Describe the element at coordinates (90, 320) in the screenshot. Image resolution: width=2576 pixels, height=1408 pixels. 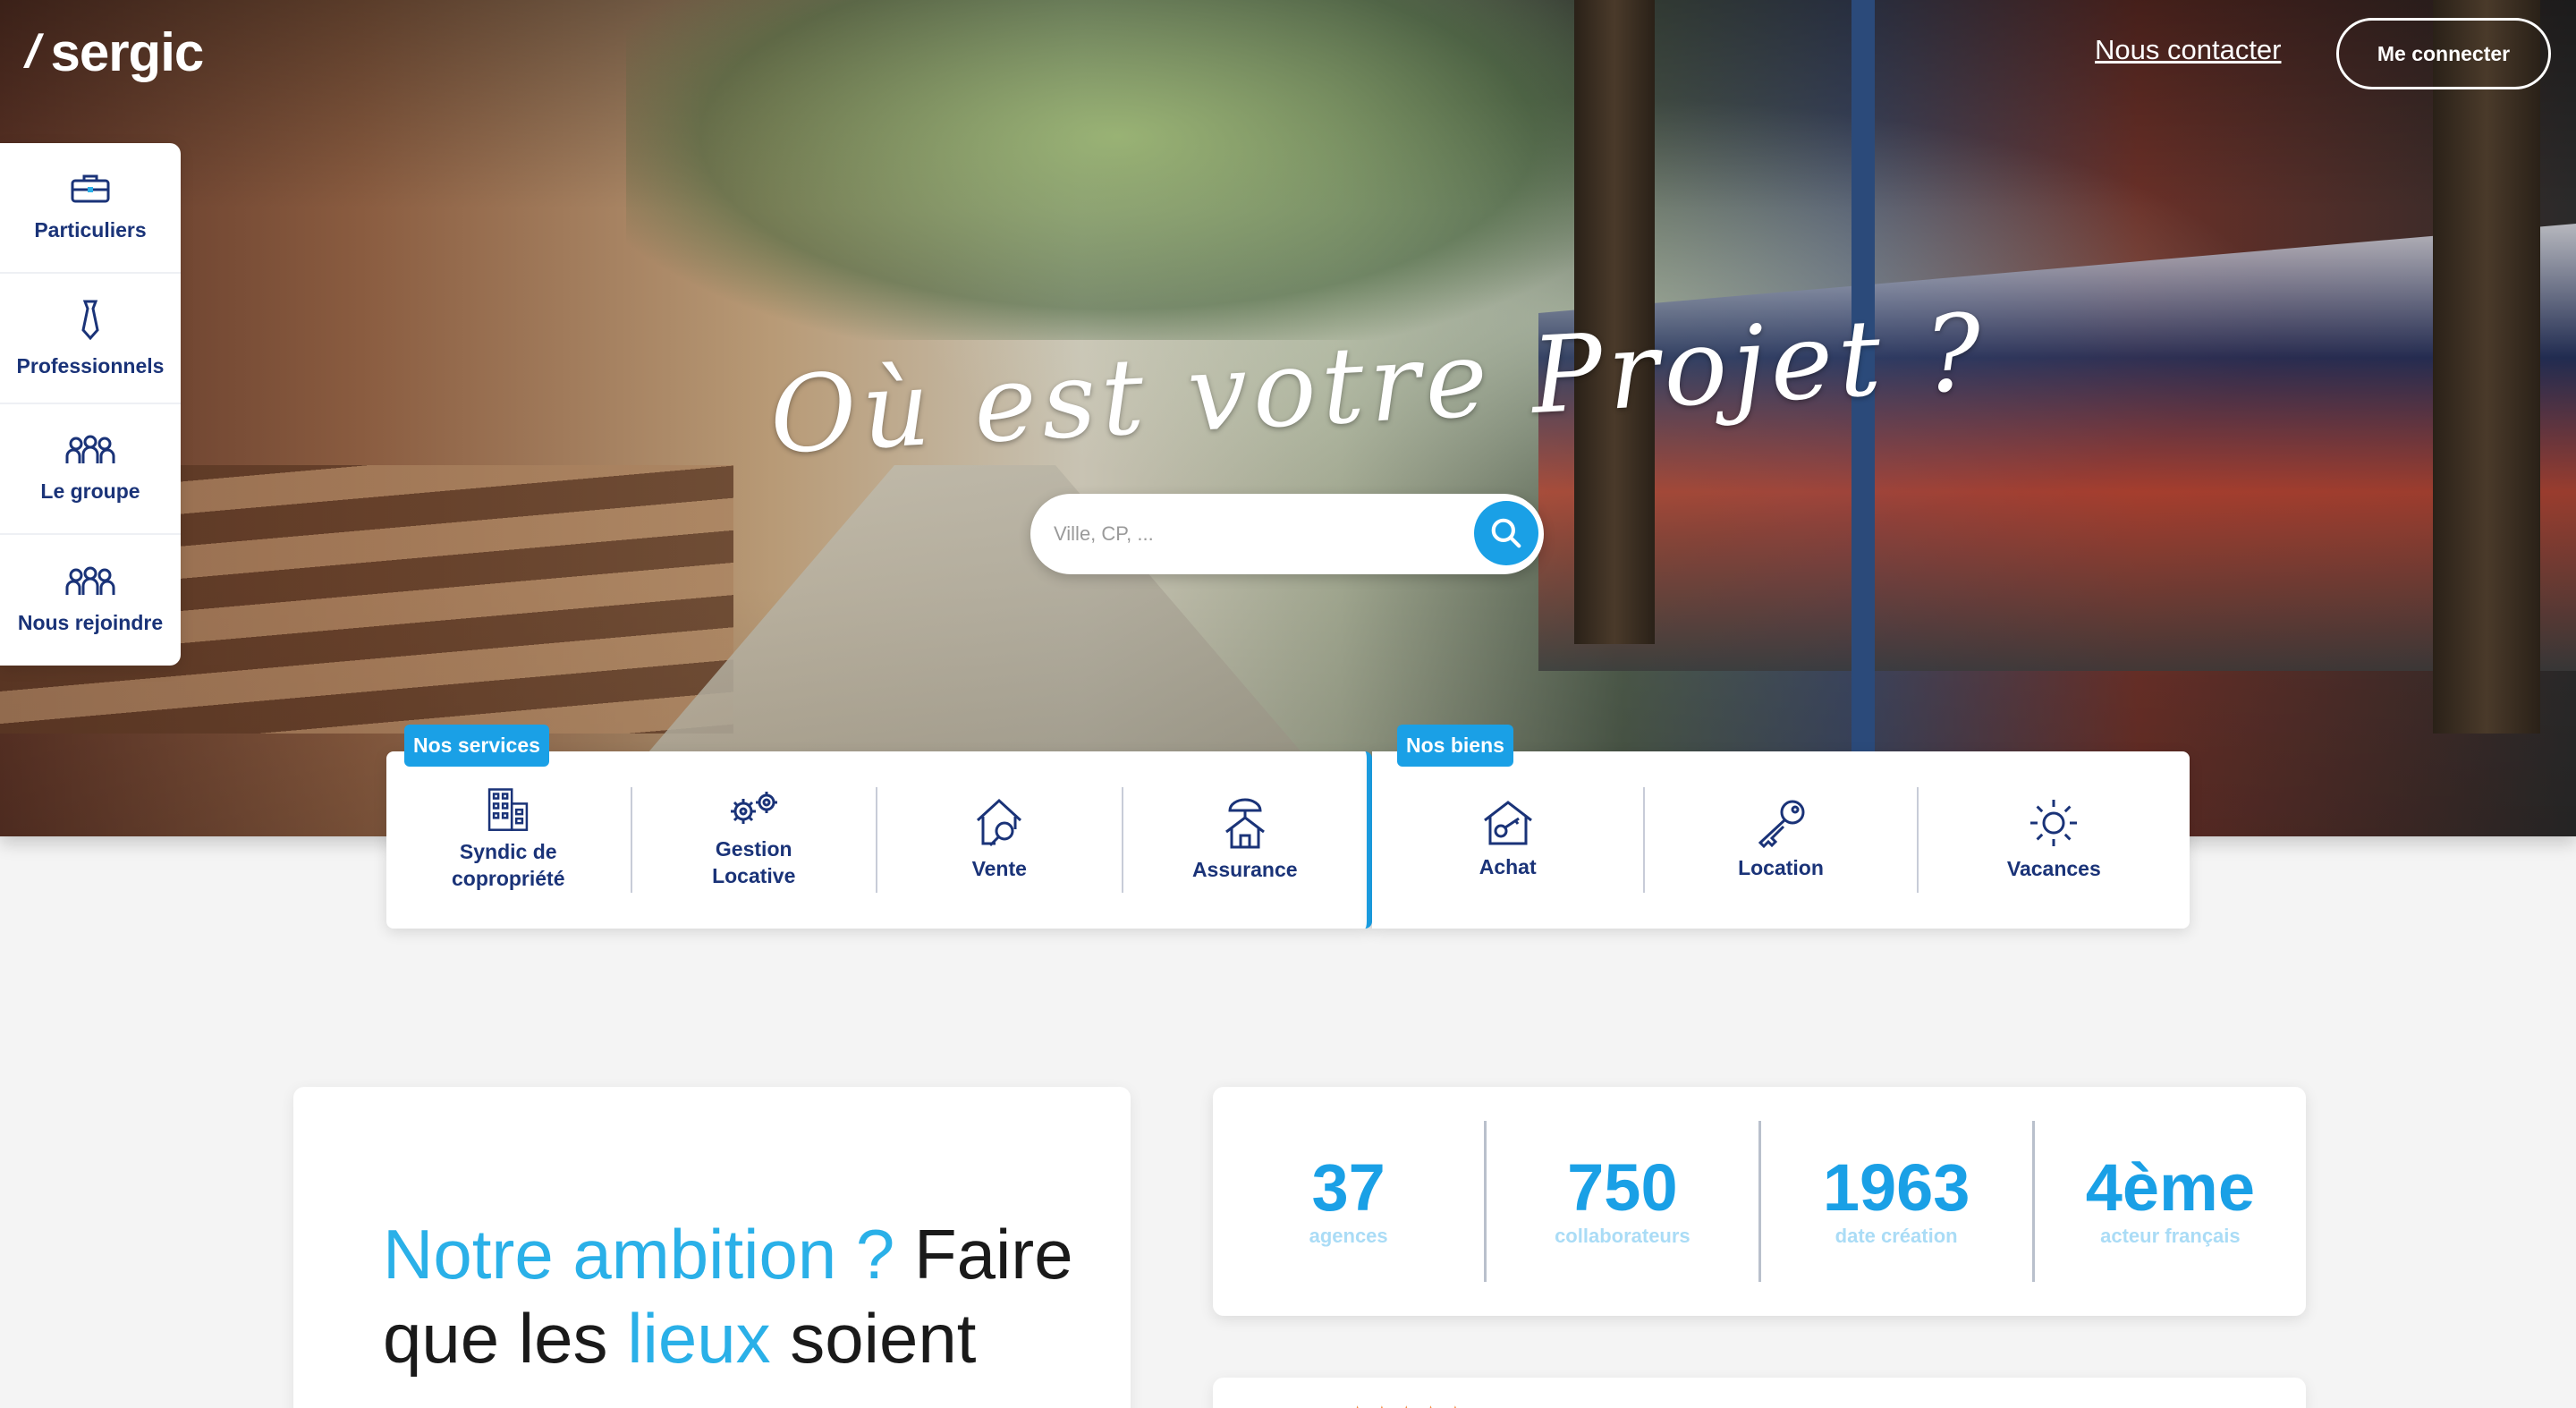
I see `tie-icon` at that location.